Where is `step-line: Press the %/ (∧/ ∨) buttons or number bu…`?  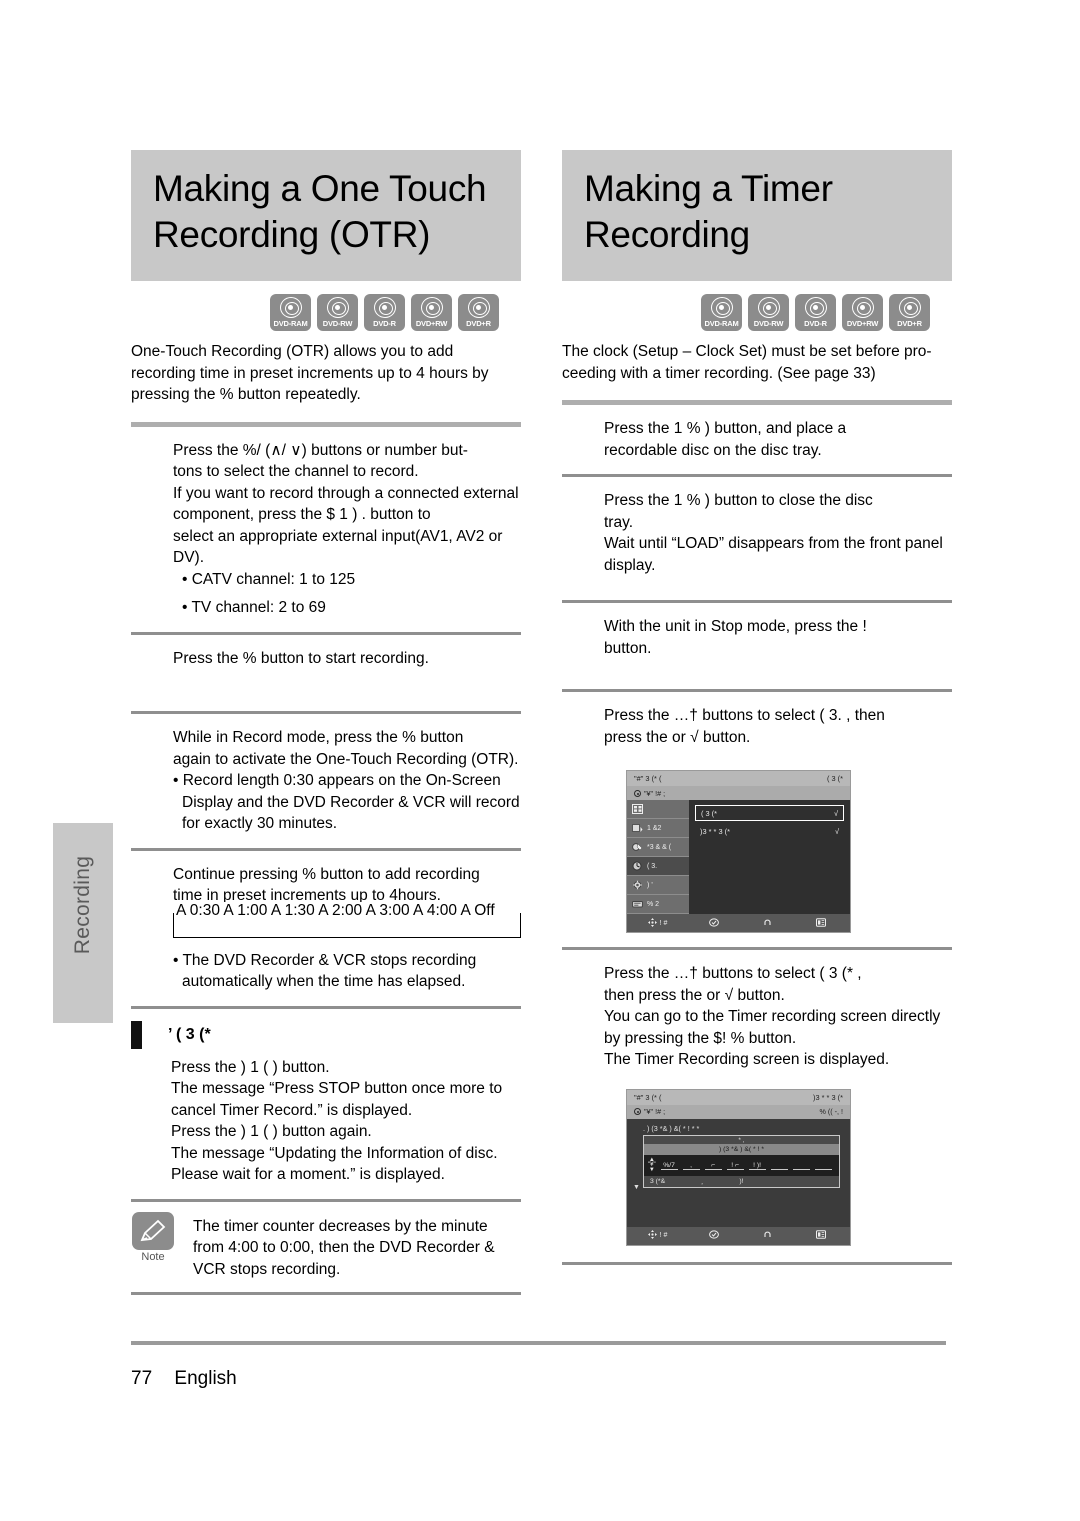 step-line: Press the %/ (∧/ ∨) buttons or number bu… is located at coordinates (320, 450).